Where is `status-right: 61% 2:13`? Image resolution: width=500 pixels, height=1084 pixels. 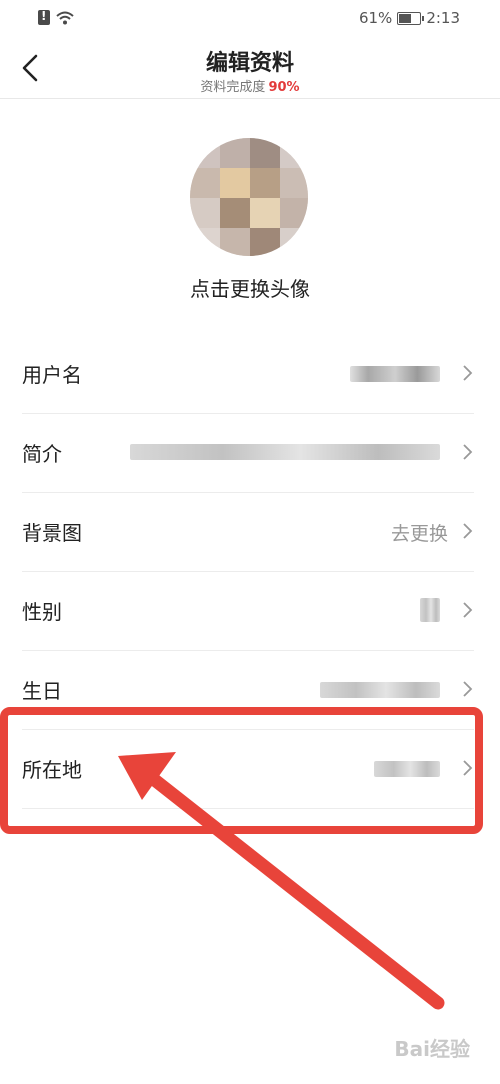 status-right: 61% 2:13 is located at coordinates (409, 18).